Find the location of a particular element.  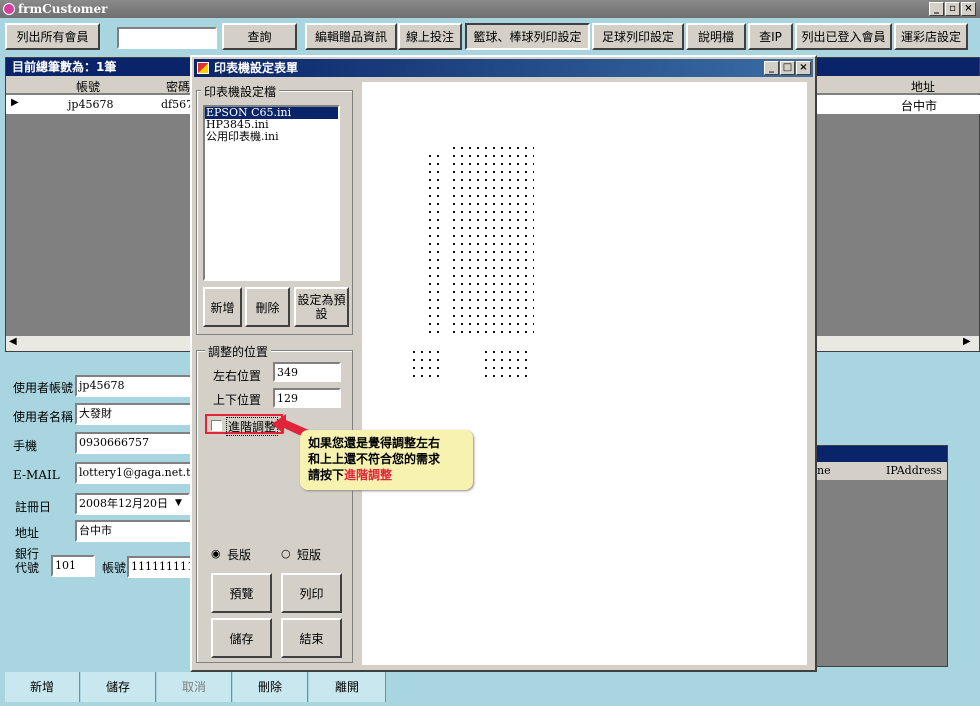

callout-highlight: 進階調整 is located at coordinates (368, 475).